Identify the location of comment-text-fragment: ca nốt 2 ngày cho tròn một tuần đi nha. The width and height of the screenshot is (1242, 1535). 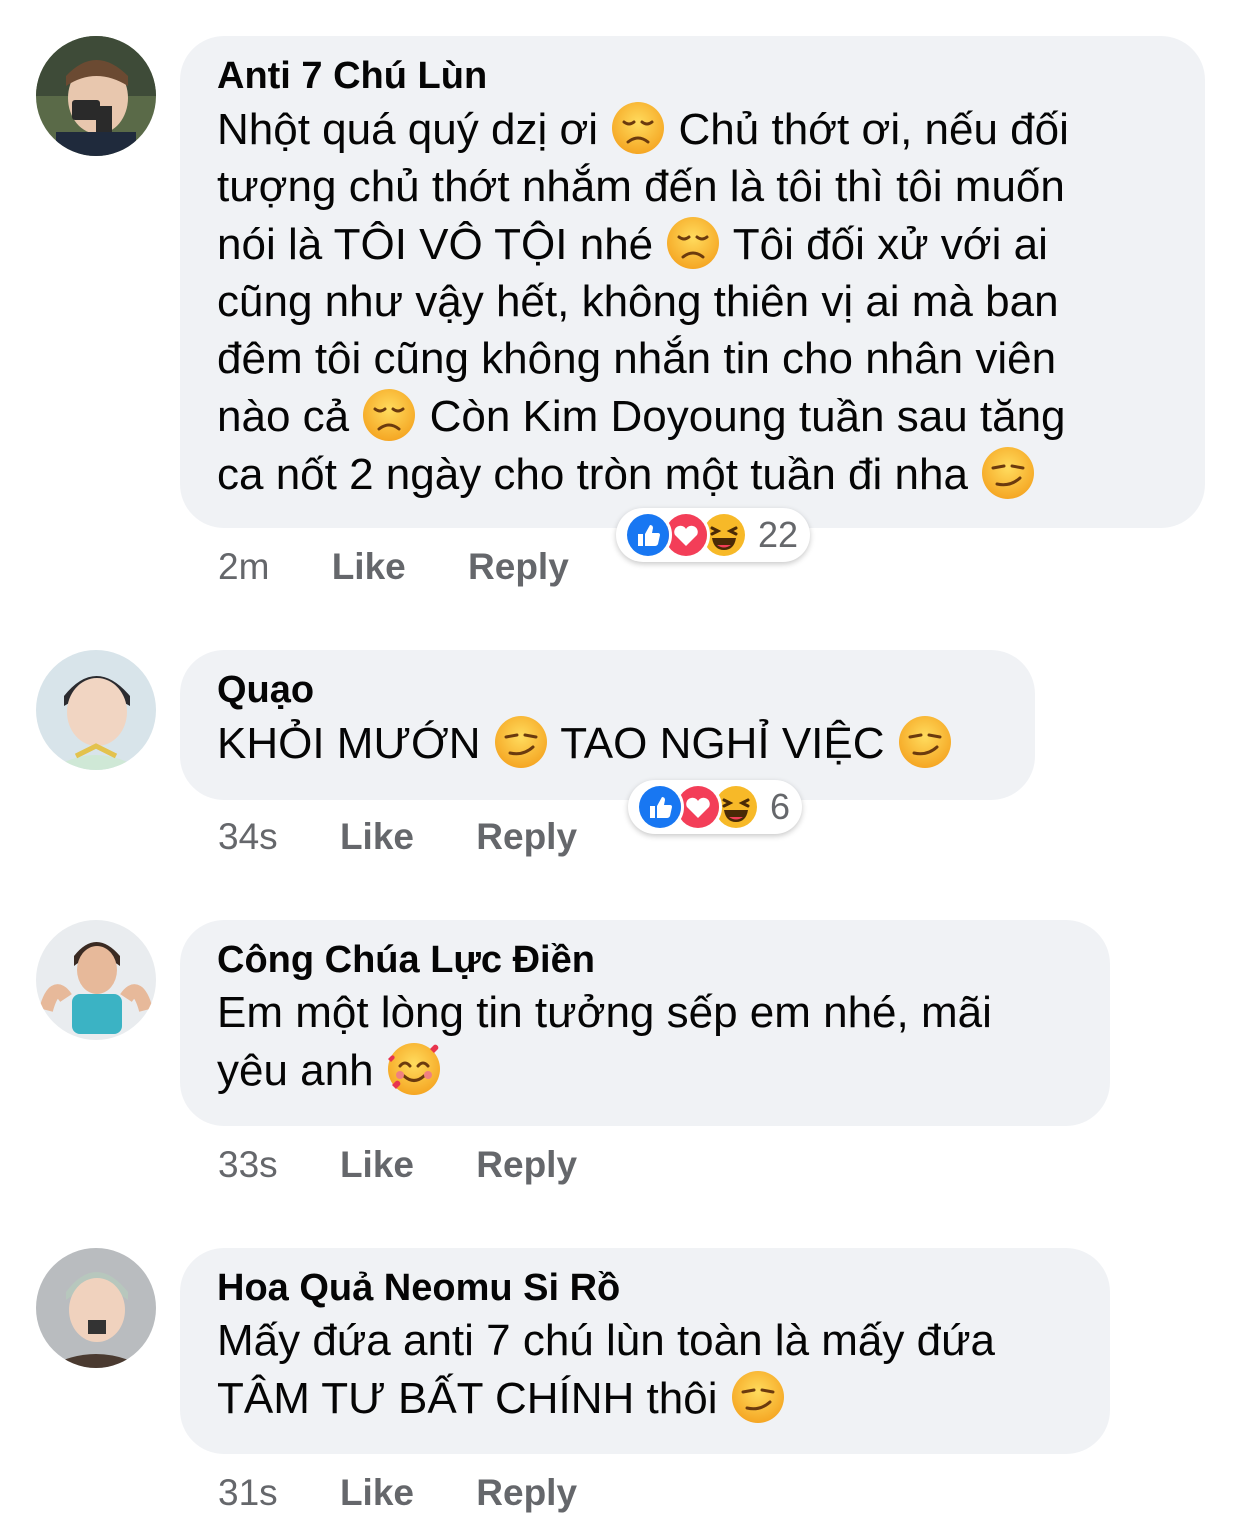
(599, 474).